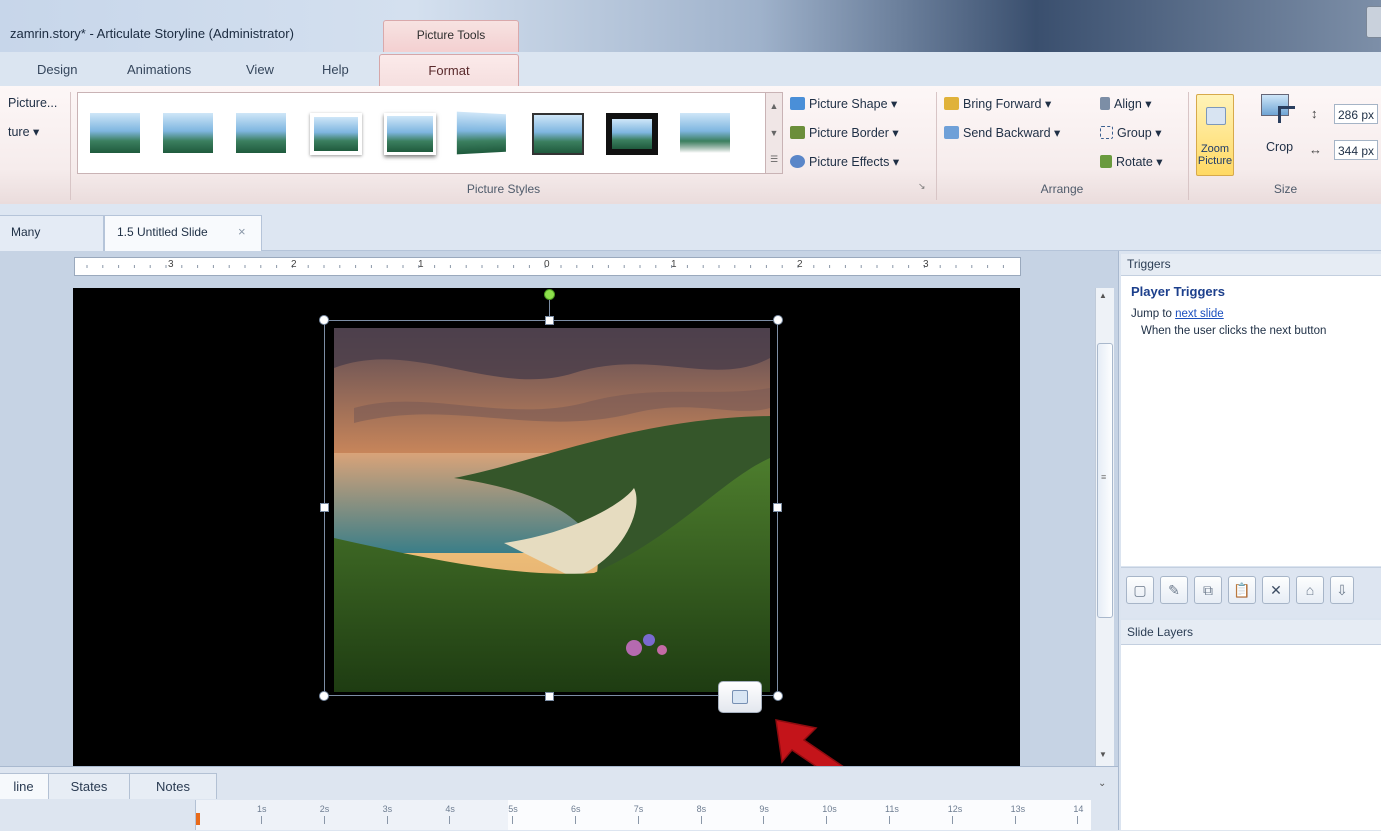 This screenshot has width=1381, height=831. I want to click on height-icon: ↕, so click(1314, 113).